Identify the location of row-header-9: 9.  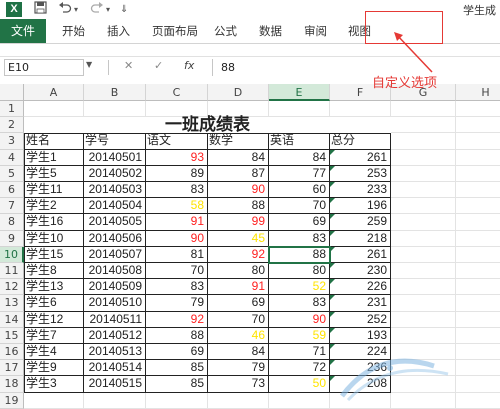
(12, 238).